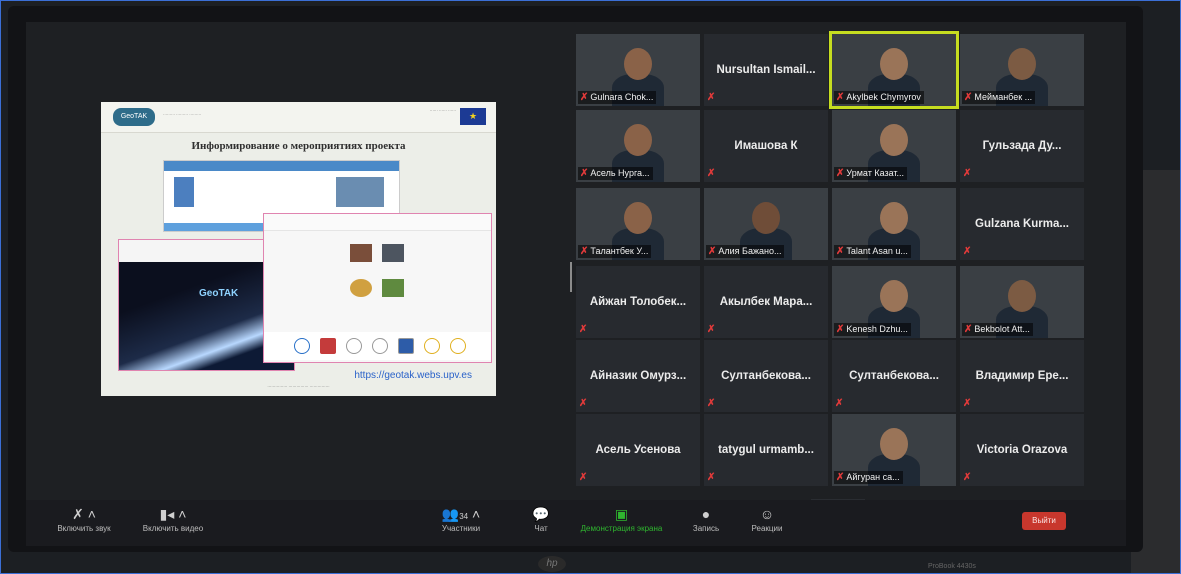 The width and height of the screenshot is (1181, 574). What do you see at coordinates (883, 97) in the screenshot?
I see `participant-name: Akylbek Chymyrov` at bounding box center [883, 97].